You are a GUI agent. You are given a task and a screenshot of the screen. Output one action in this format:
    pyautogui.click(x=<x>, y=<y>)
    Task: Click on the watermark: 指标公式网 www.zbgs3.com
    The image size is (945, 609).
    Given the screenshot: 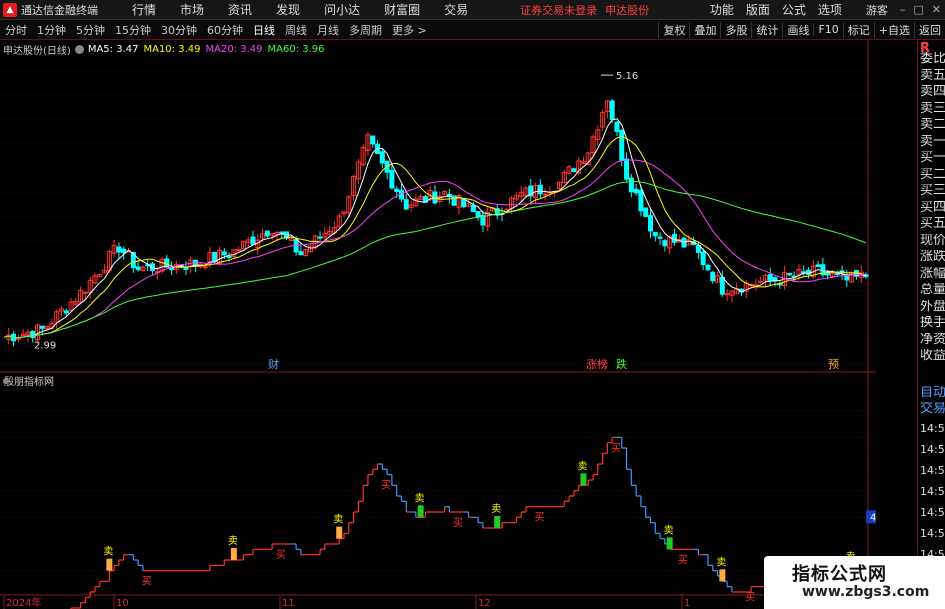 What is the action you would take?
    pyautogui.click(x=854, y=582)
    